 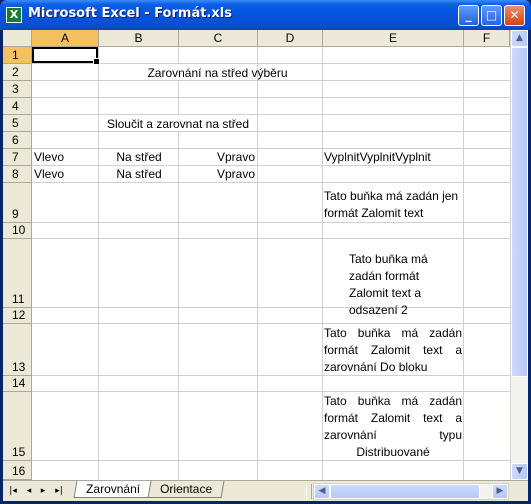 I want to click on last-sheet-icon: ▸|, so click(x=59, y=491).